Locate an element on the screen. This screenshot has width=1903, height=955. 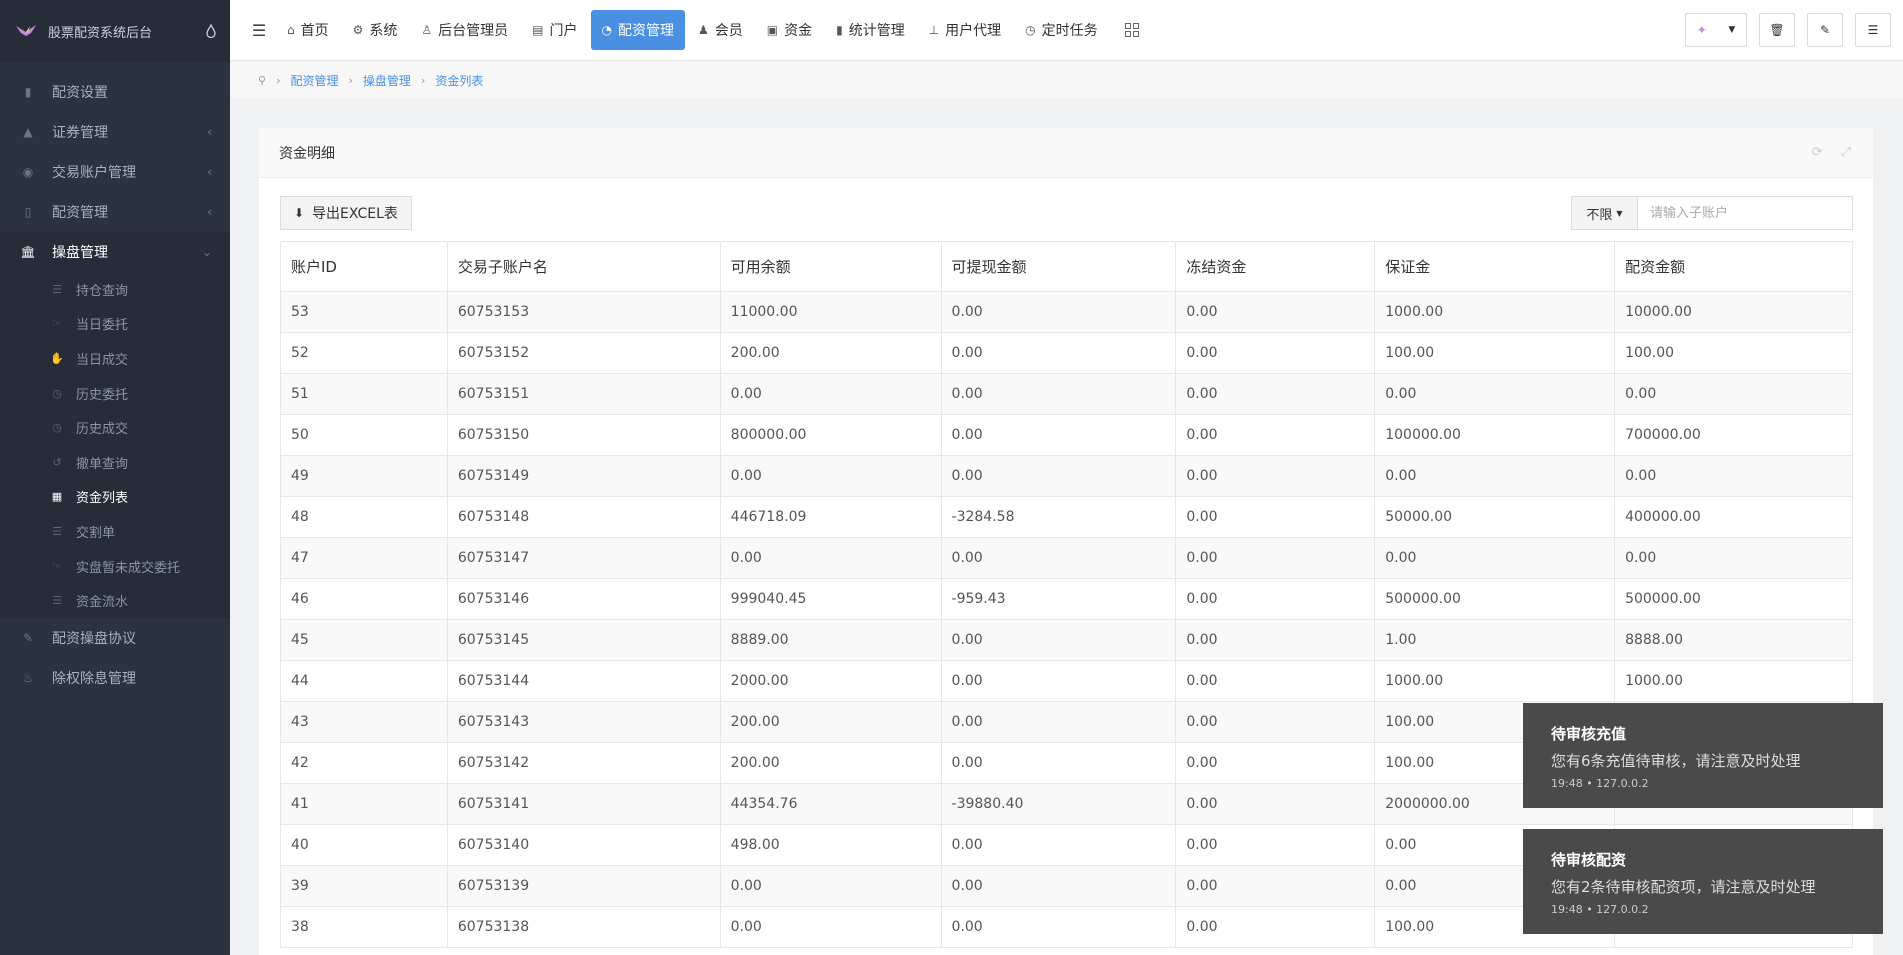
map-pin-icon: ⚲ is located at coordinates (262, 80).